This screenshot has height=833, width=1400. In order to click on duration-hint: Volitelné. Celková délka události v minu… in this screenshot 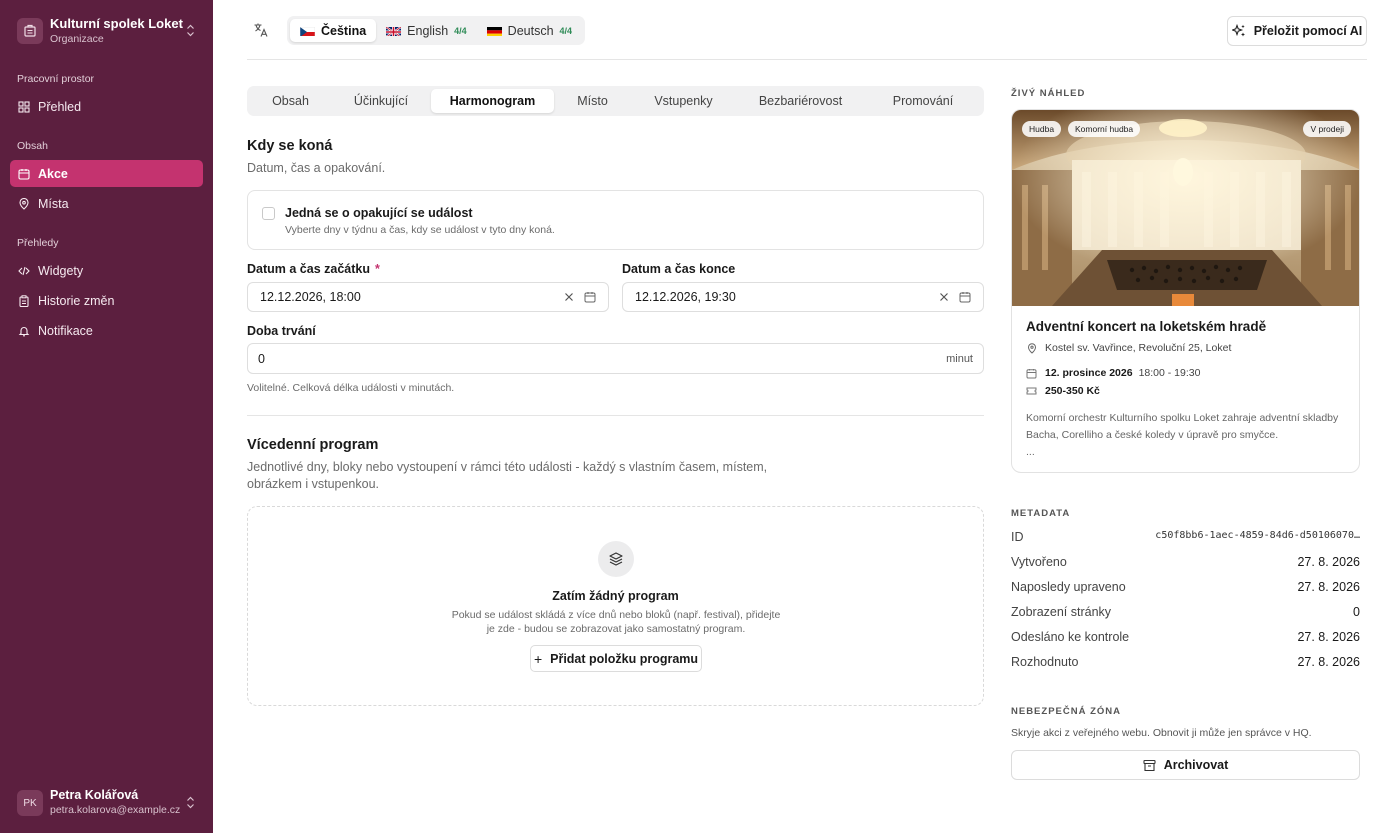, I will do `click(351, 388)`.